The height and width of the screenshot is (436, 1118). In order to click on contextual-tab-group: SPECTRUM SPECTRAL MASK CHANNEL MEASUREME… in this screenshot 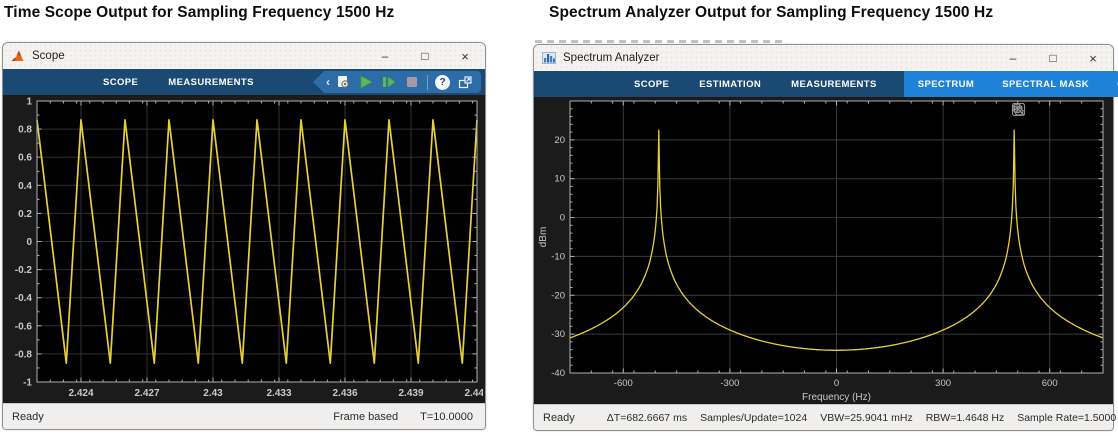, I will do `click(1010, 84)`.